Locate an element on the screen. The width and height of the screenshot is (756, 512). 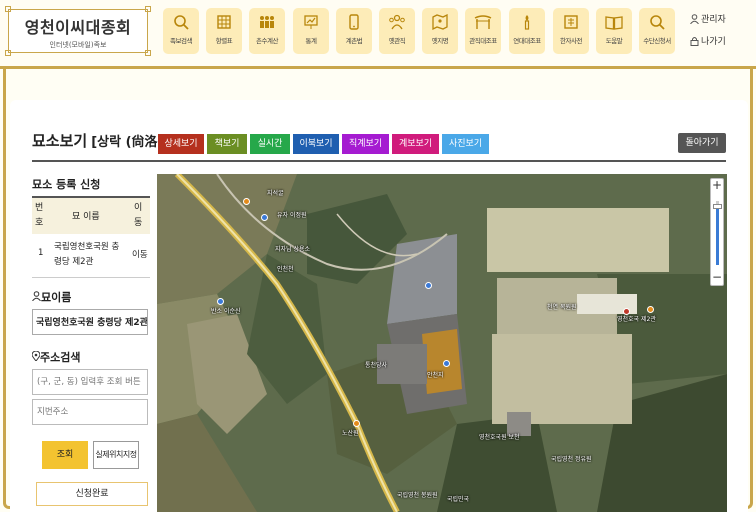
nav-item-kinship-rules: 계촌법 is located at coordinates (354, 31).